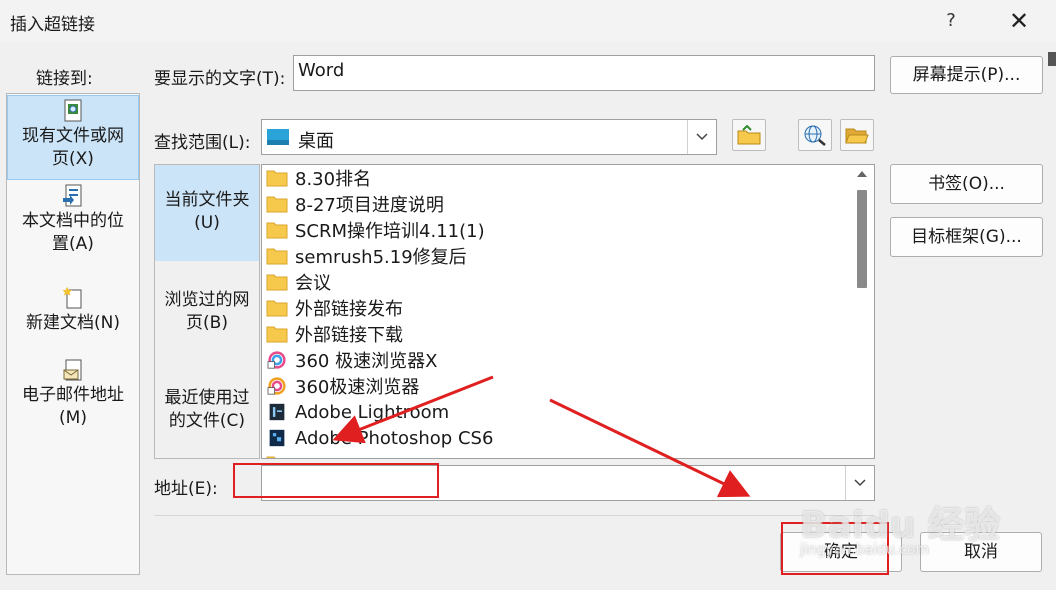  I want to click on annotation-arrow-to-ok, so click(650, 448).